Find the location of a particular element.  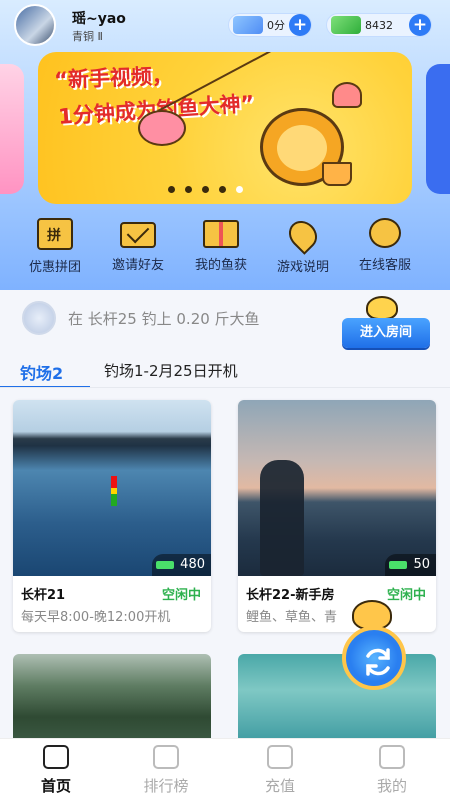

customer-service-icon is located at coordinates (385, 233).